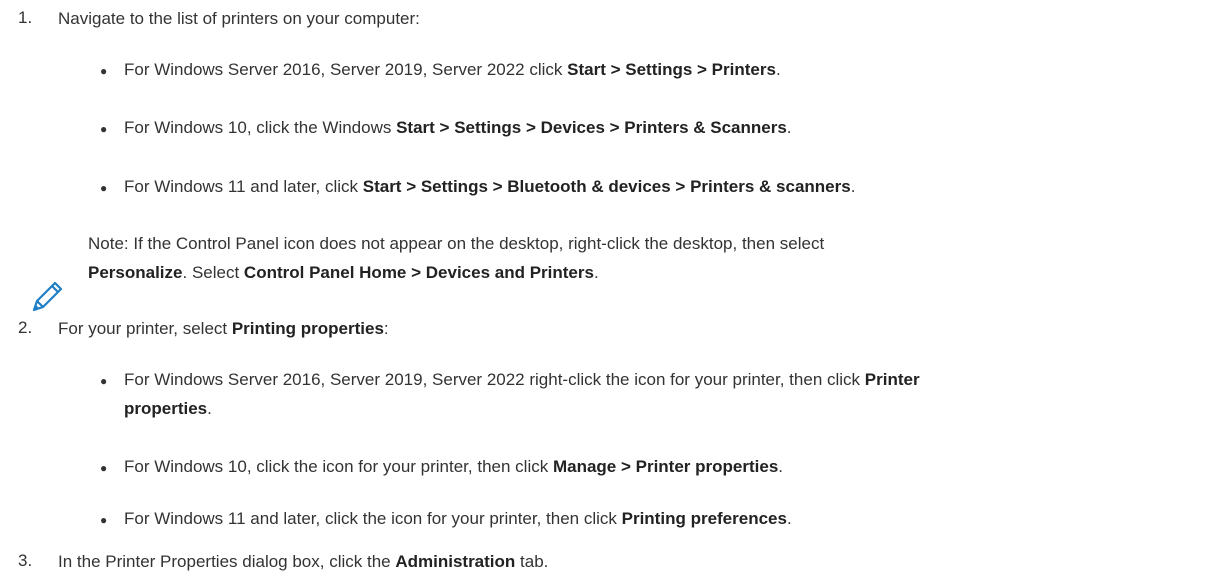  Describe the element at coordinates (25, 17) in the screenshot. I see `step-1-number: 1.` at that location.